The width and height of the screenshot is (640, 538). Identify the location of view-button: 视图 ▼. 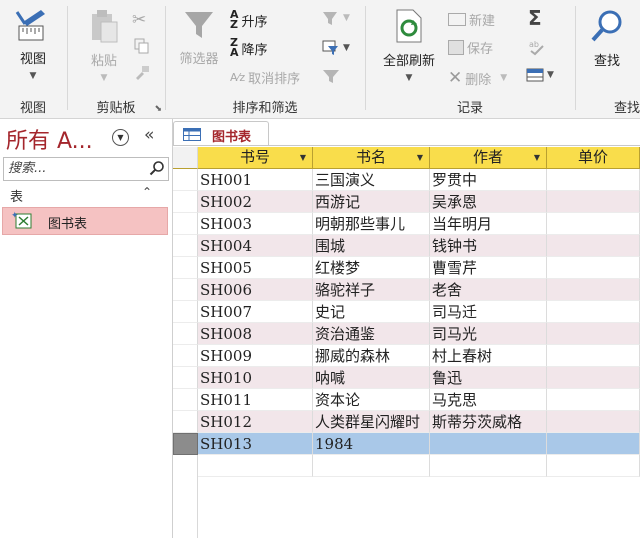
(33, 45).